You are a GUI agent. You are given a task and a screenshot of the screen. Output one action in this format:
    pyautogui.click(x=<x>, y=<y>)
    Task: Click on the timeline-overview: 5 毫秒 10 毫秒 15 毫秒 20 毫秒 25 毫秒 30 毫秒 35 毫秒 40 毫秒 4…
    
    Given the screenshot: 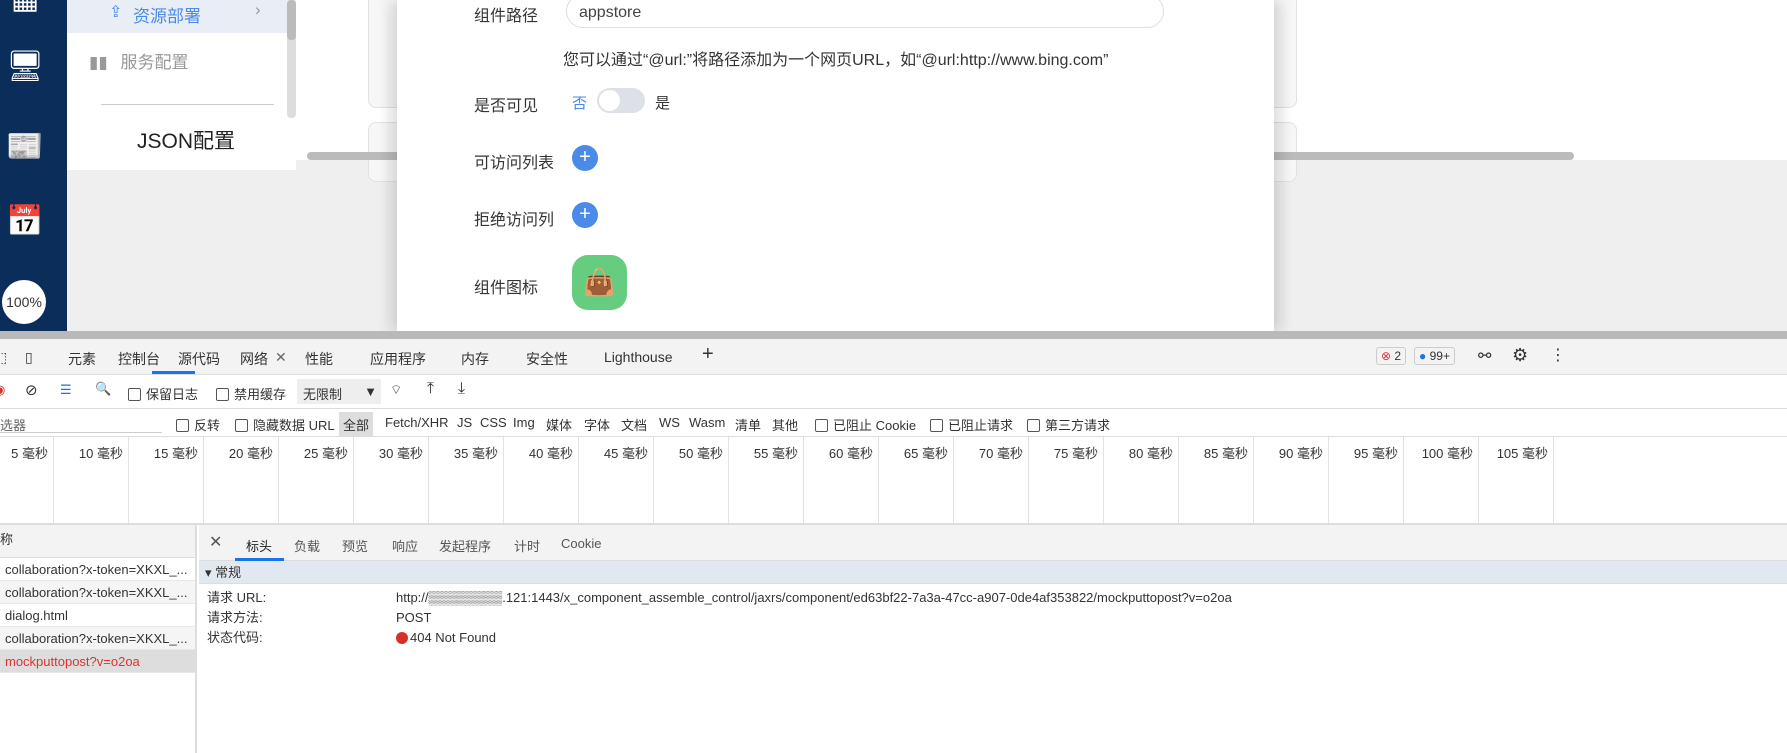 What is the action you would take?
    pyautogui.click(x=893, y=481)
    